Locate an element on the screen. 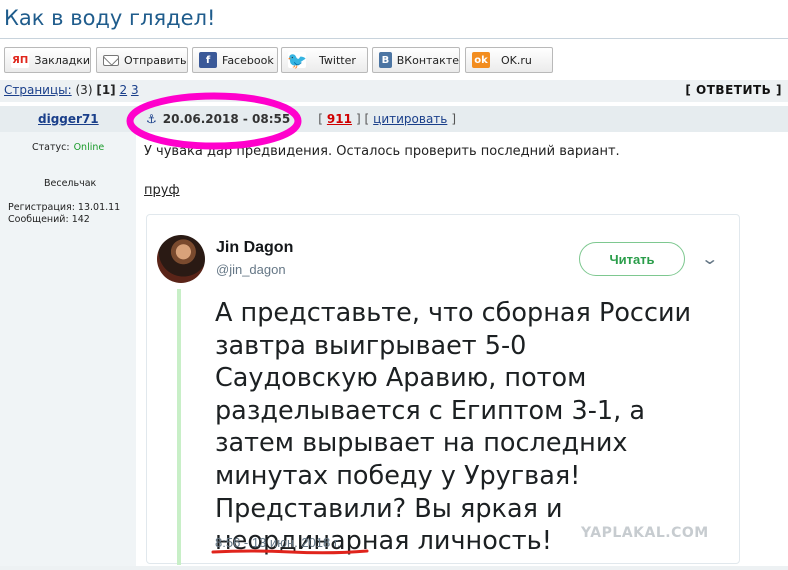  yandex-bookmarks-icon: ЯП is located at coordinates (20, 60).